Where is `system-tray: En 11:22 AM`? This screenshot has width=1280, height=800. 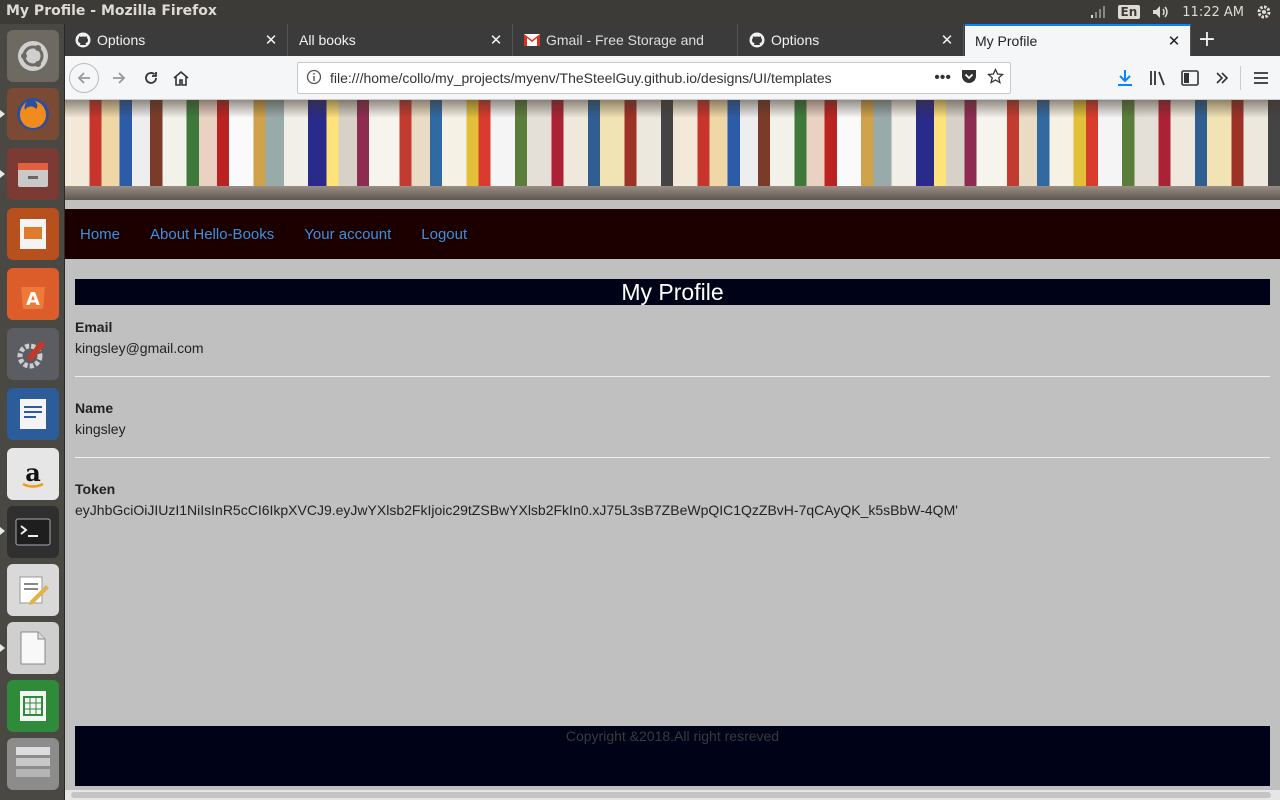
system-tray: En 11:22 AM is located at coordinates (1185, 12).